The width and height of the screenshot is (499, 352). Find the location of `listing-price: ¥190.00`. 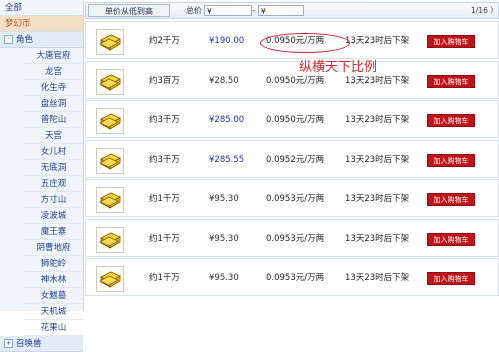

listing-price: ¥190.00 is located at coordinates (227, 41).